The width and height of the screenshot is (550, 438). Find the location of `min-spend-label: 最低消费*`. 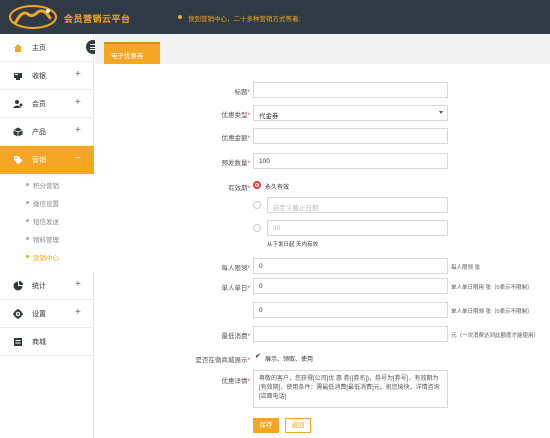

min-spend-label: 最低消费* is located at coordinates (235, 336).